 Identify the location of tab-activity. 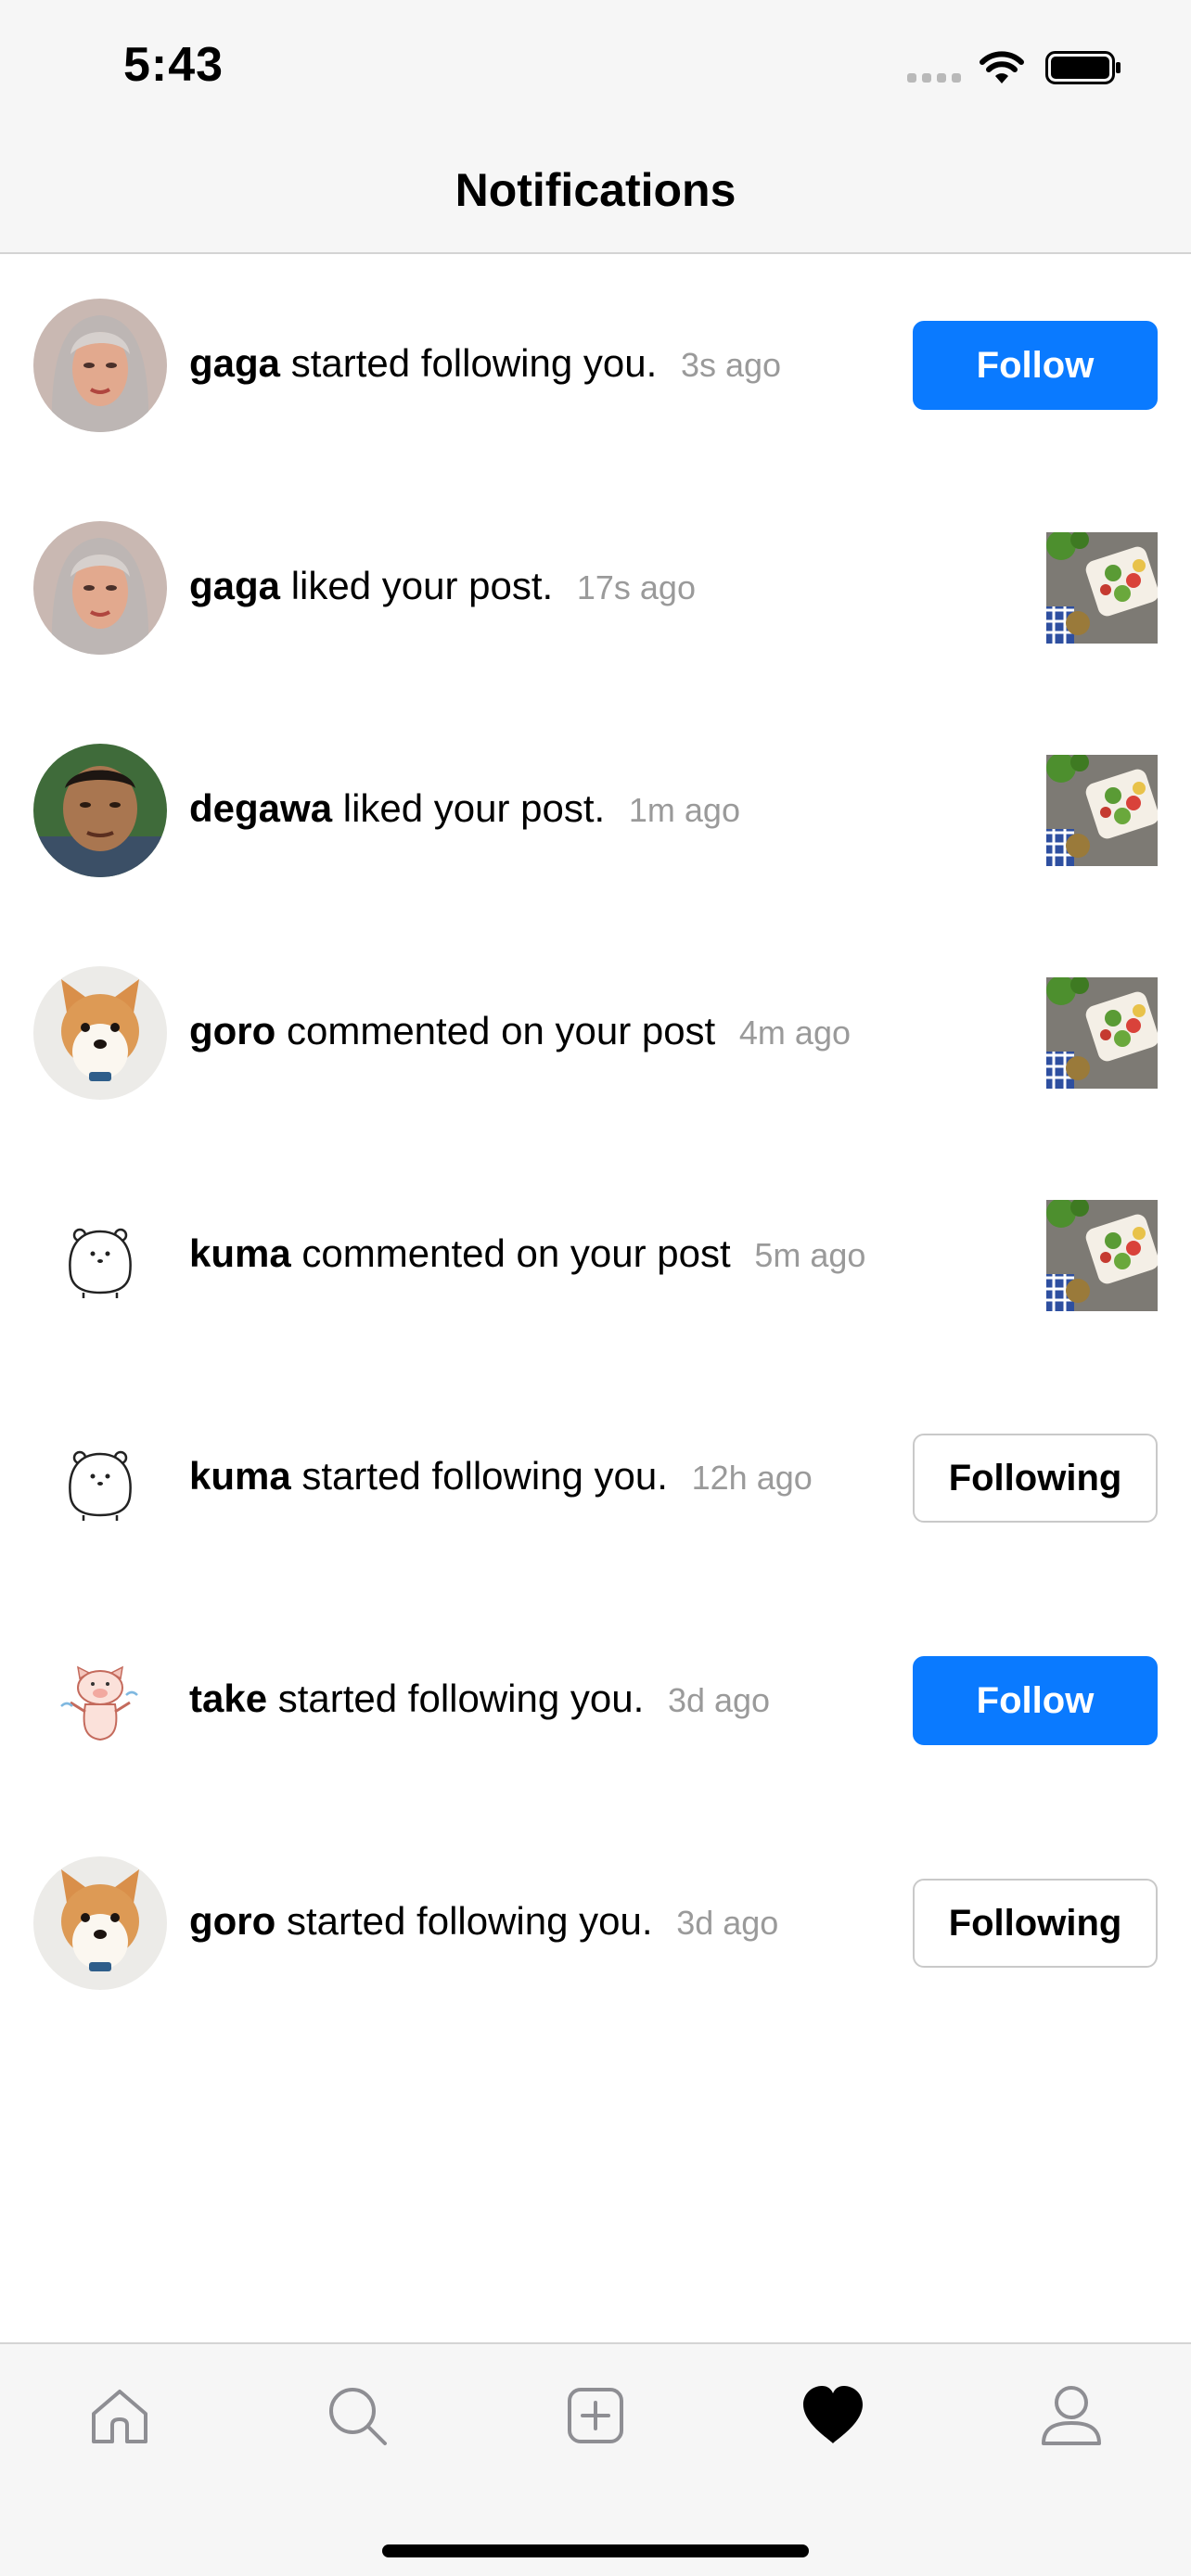
(833, 2416).